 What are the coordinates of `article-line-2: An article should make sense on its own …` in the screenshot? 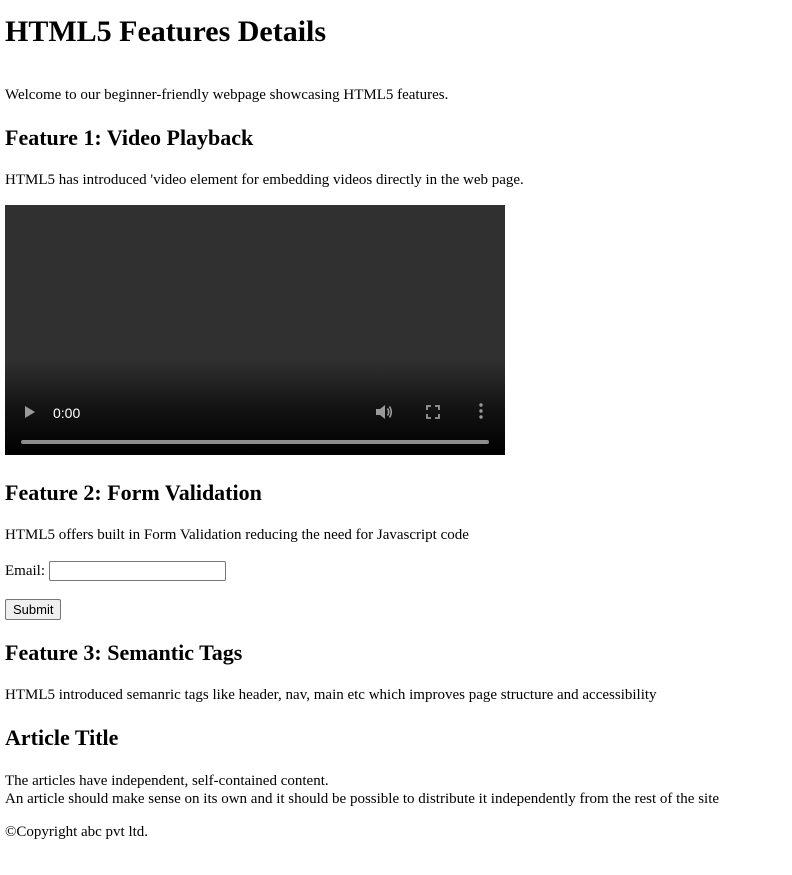 It's located at (362, 799).